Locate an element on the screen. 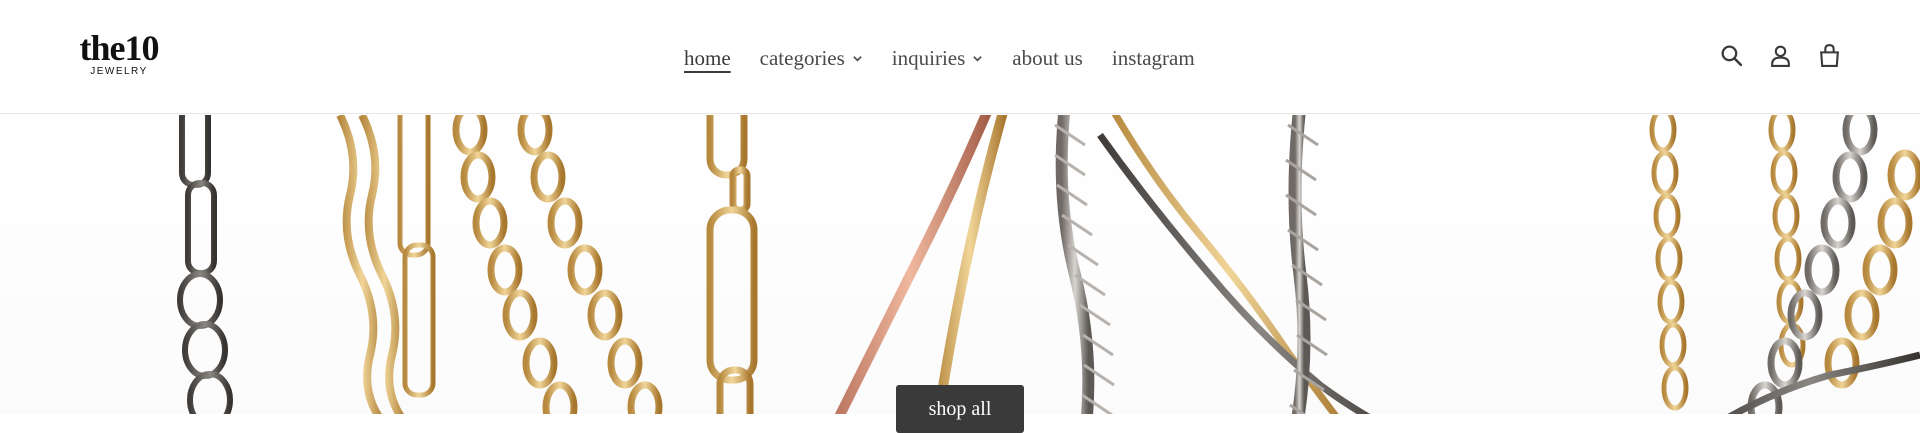 This screenshot has width=1920, height=433. header-icons is located at coordinates (1780, 55).